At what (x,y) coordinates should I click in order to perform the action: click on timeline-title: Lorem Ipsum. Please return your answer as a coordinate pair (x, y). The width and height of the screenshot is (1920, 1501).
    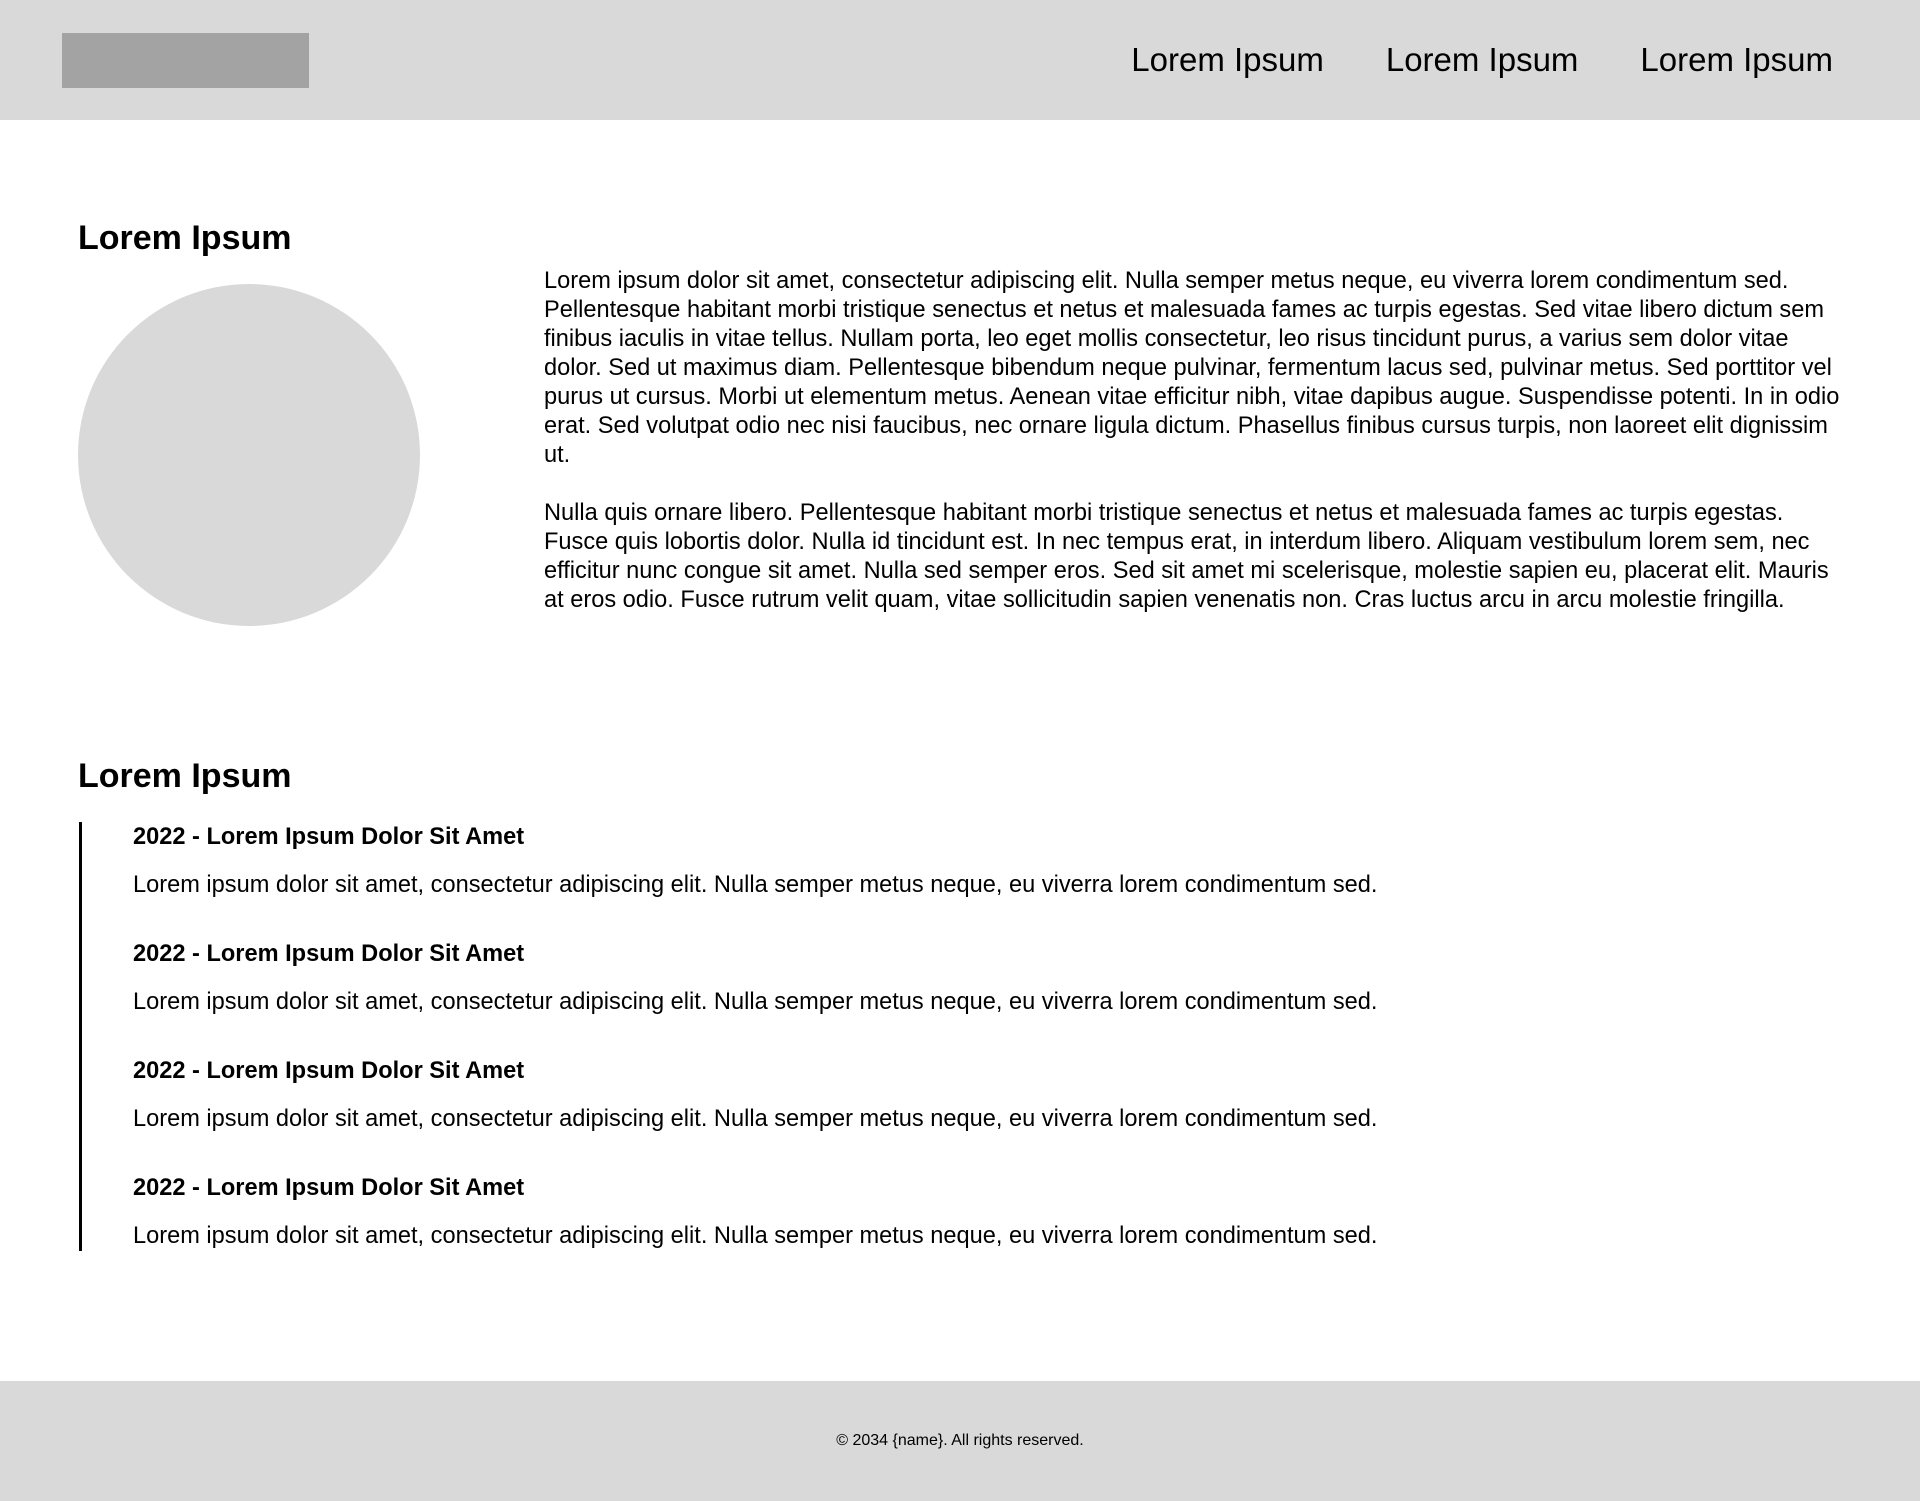
    Looking at the image, I should click on (185, 776).